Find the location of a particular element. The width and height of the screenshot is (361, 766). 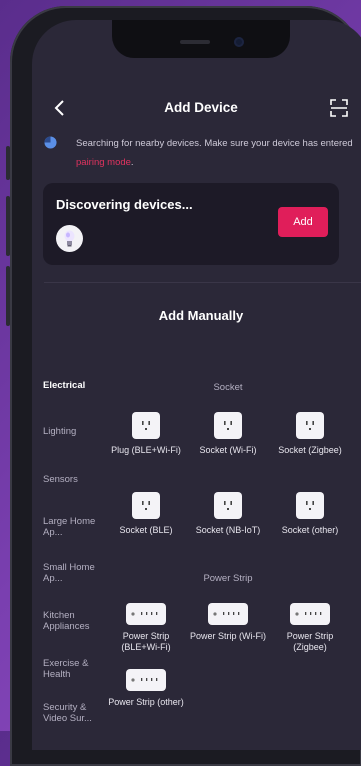

scan-icon is located at coordinates (339, 108).